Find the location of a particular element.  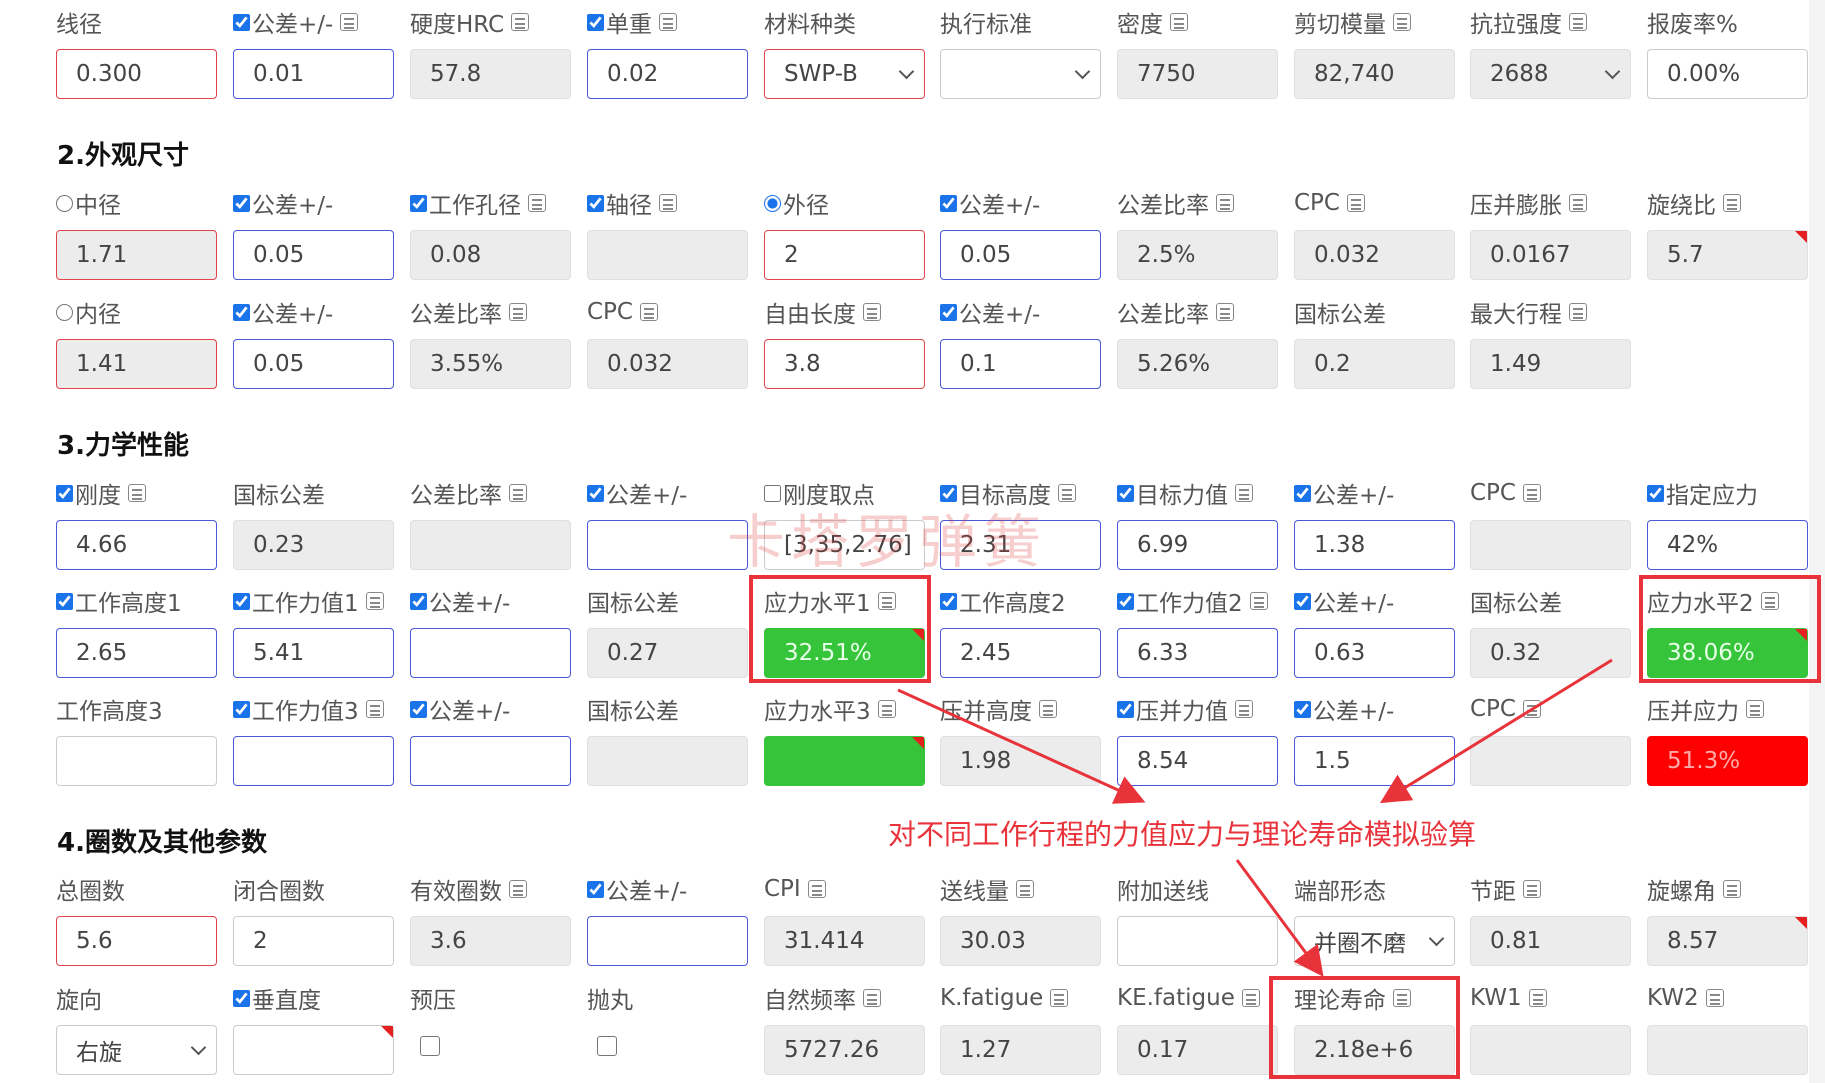

annotation-arrows is located at coordinates (1255, 817).